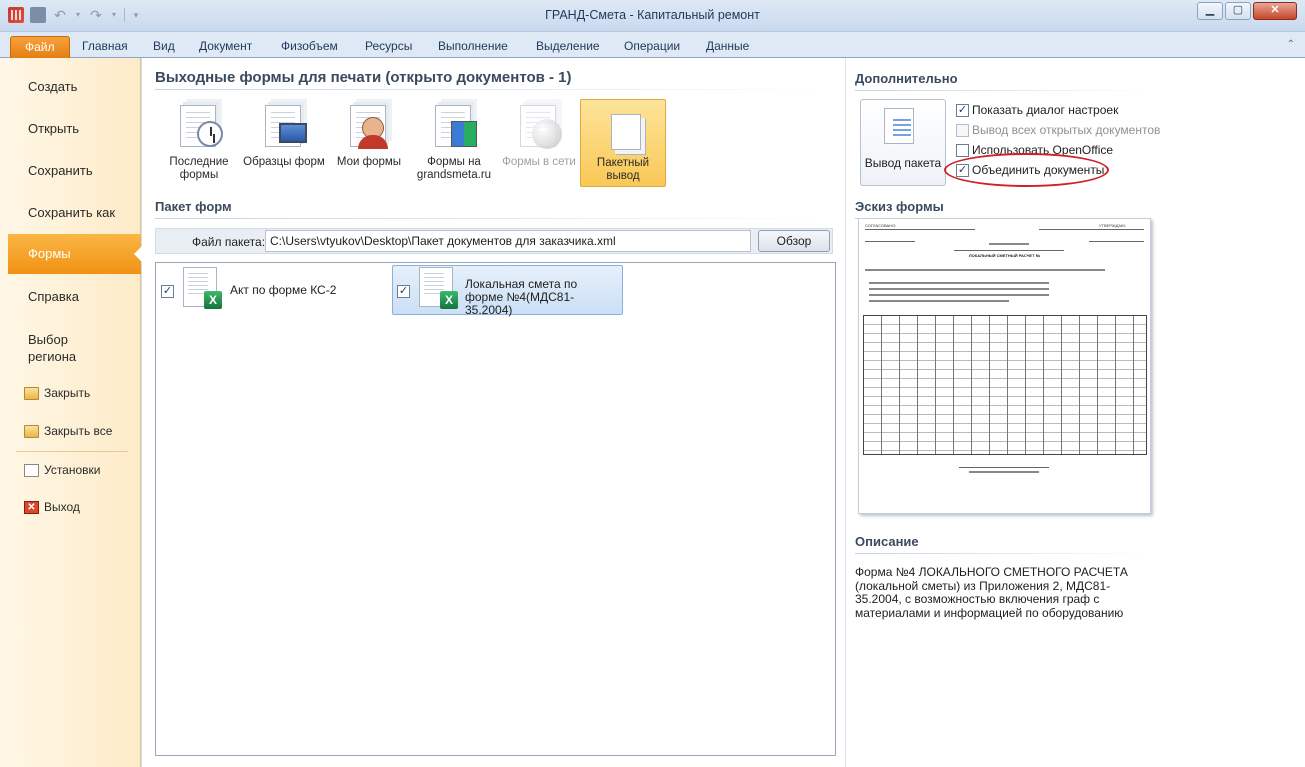 The height and width of the screenshot is (767, 1305). What do you see at coordinates (1275, 11) in the screenshot?
I see `close-button: ✕` at bounding box center [1275, 11].